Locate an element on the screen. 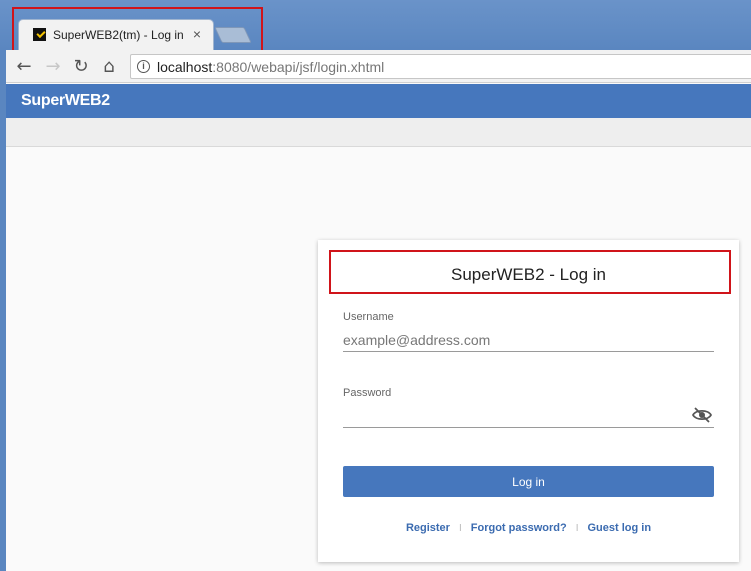 Image resolution: width=751 pixels, height=571 pixels. password-label: Password is located at coordinates (367, 393).